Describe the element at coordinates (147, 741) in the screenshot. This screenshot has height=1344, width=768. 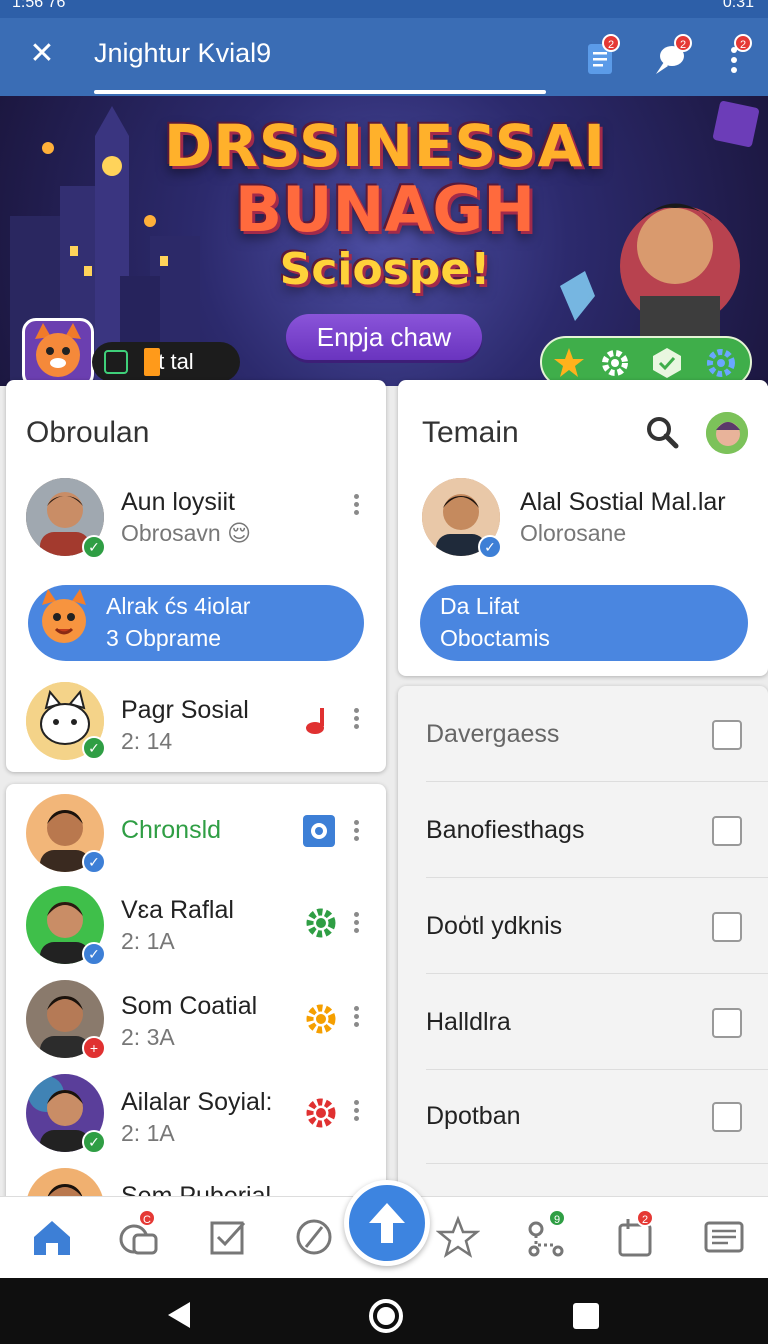
I see `contact-status: 2: 14` at that location.